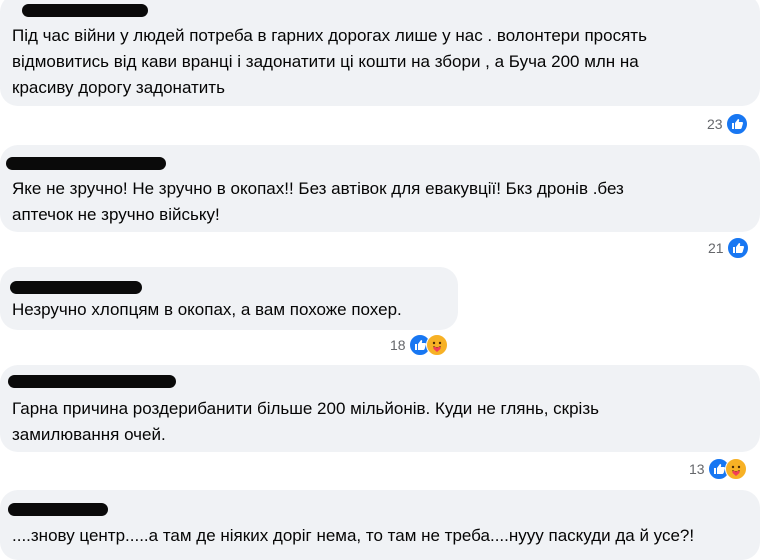 This screenshot has width=761, height=560. What do you see at coordinates (116, 214) in the screenshot?
I see `comment-text-line: аптечок не зручно війську!` at bounding box center [116, 214].